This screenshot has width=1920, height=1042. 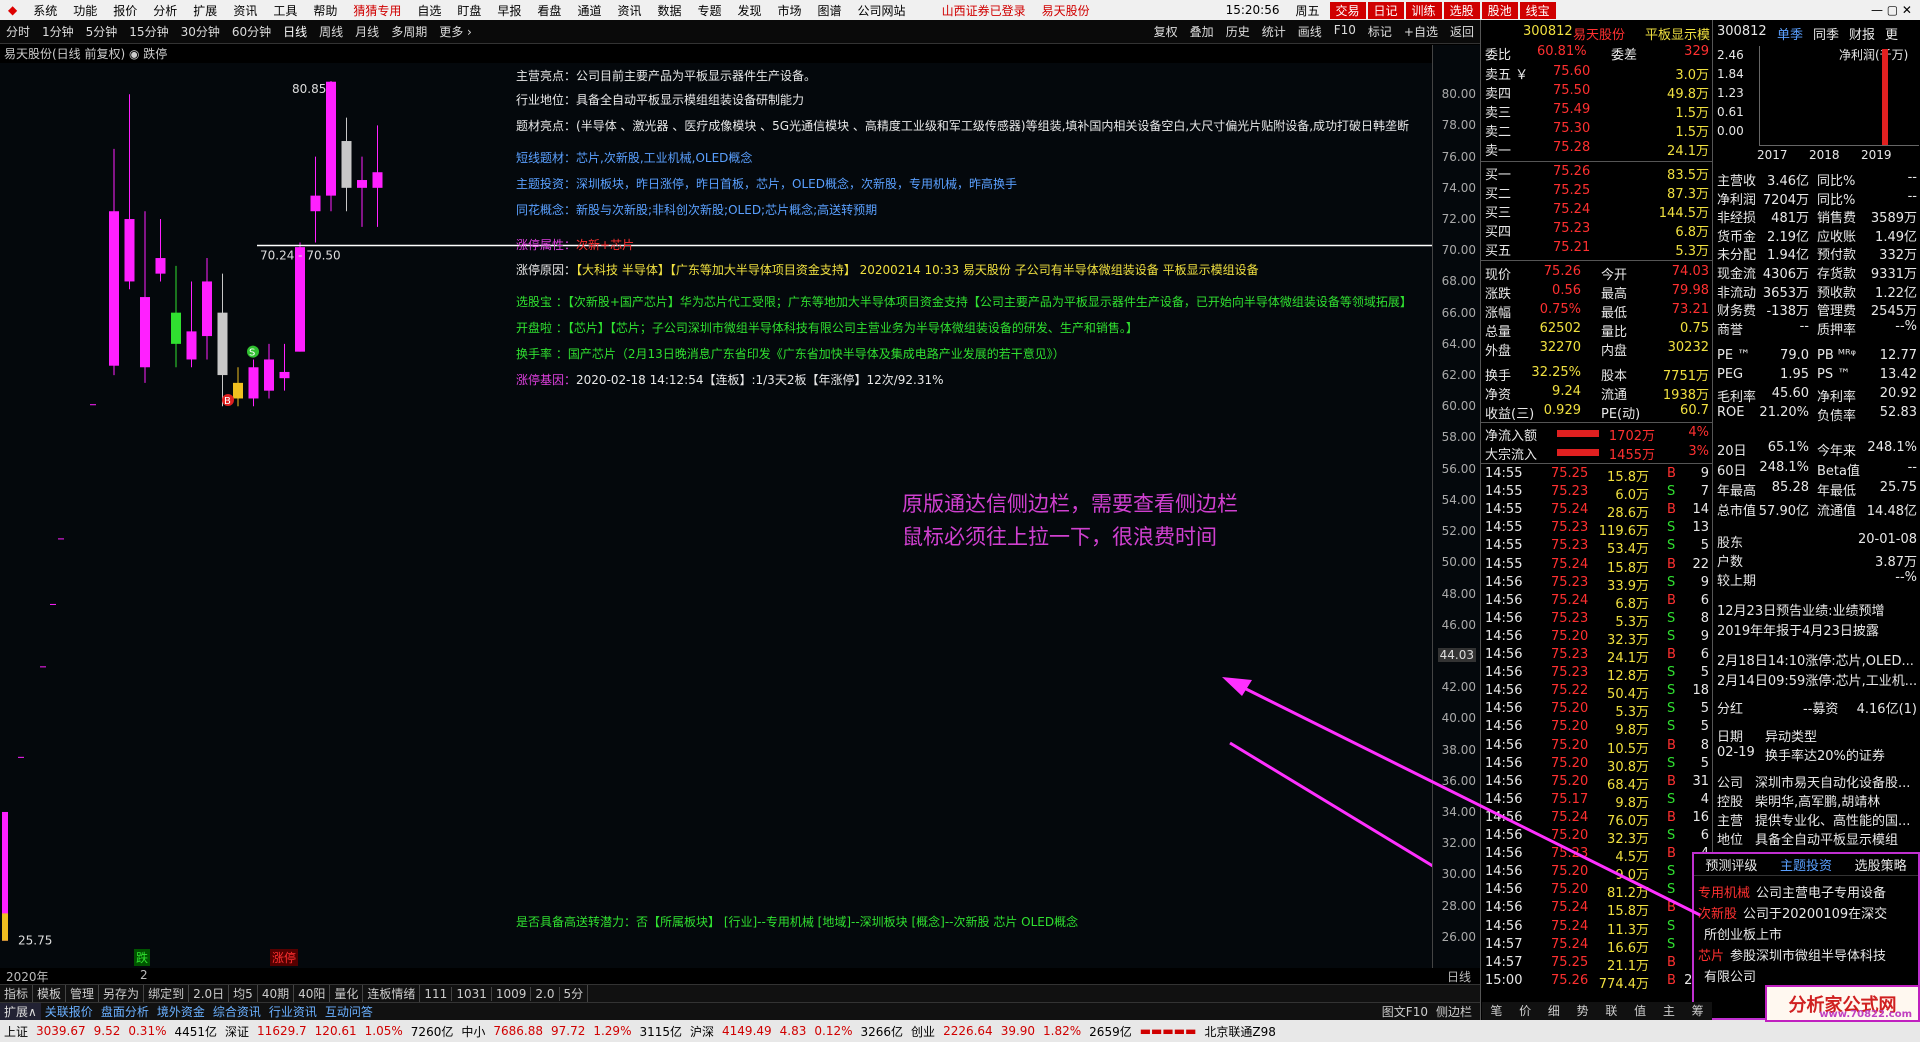 What do you see at coordinates (20, 1011) in the screenshot?
I see `ext-tab-0: 扩展∧` at bounding box center [20, 1011].